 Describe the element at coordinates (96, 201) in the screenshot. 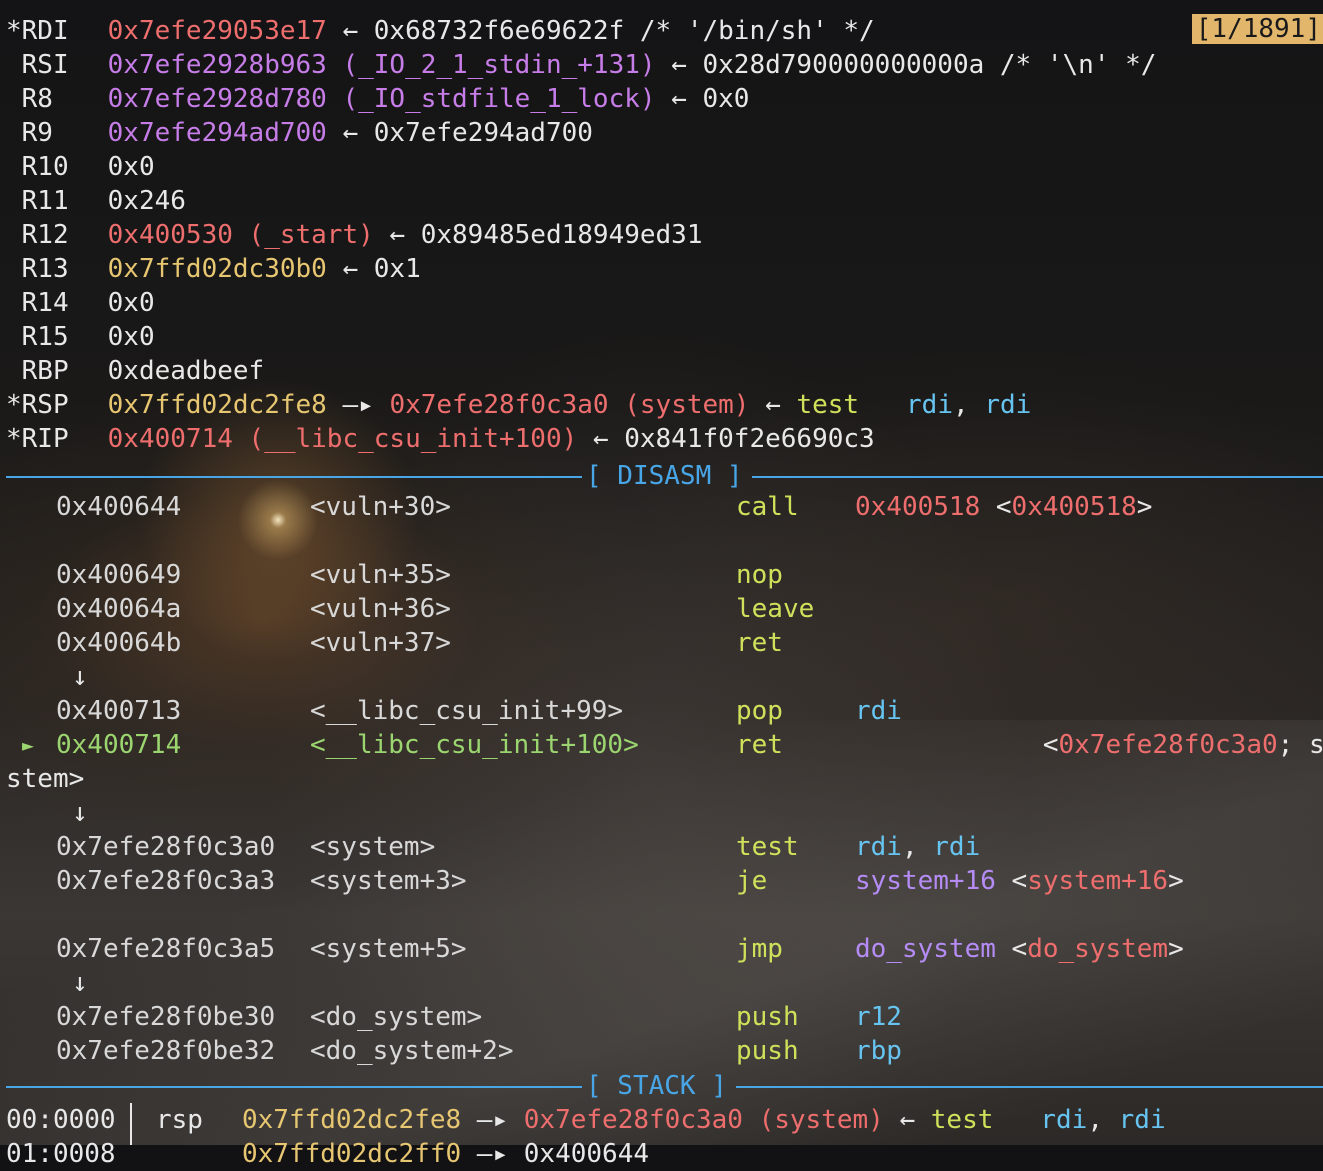

I see `register-row: R11 0x246` at that location.